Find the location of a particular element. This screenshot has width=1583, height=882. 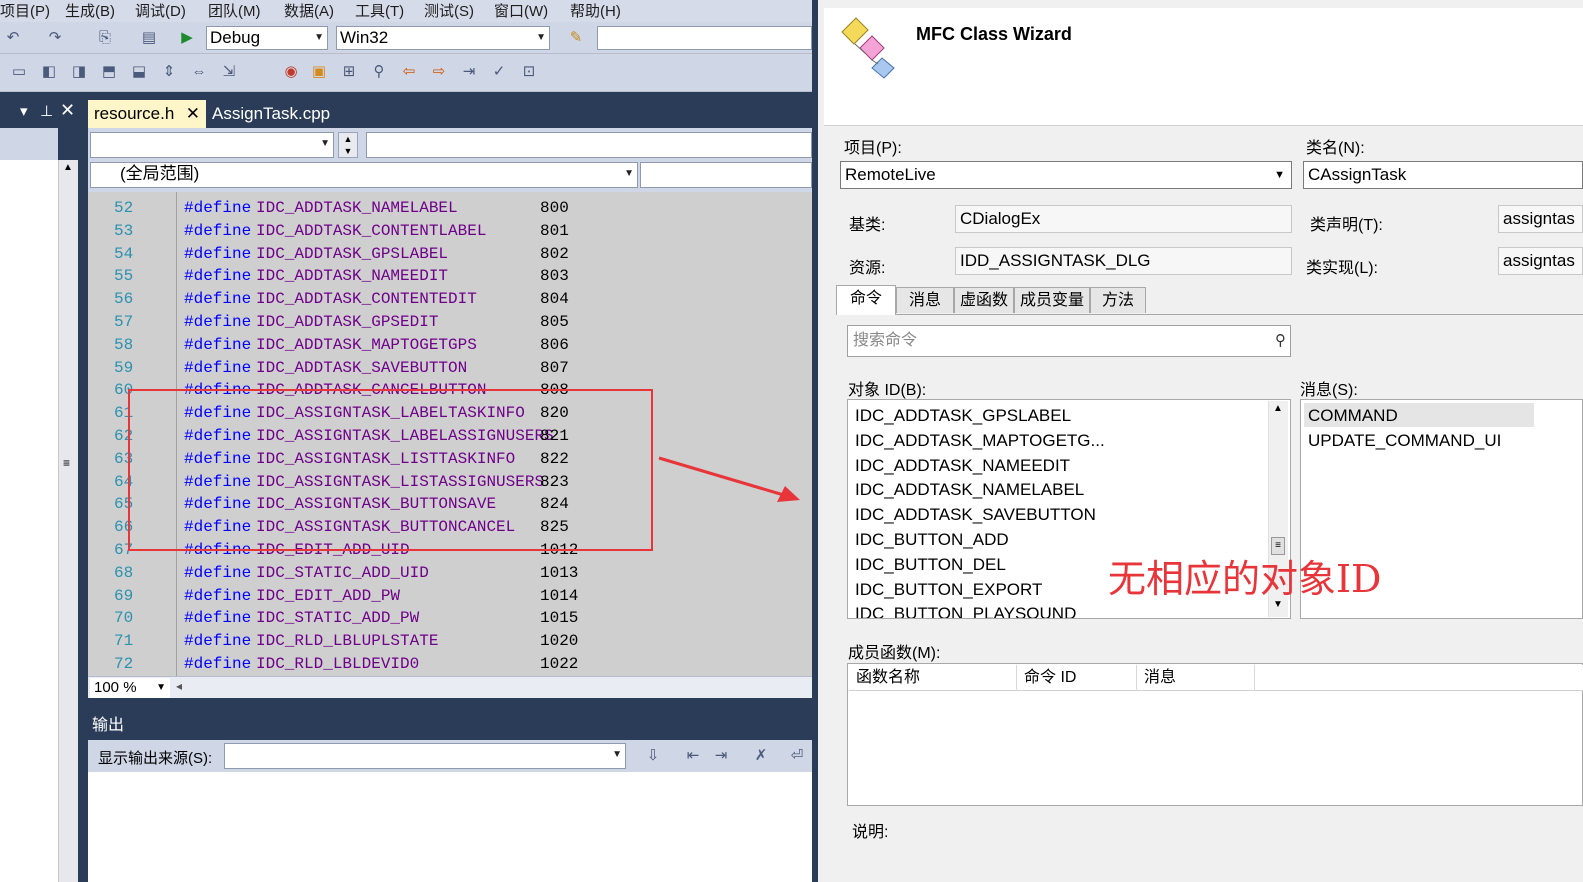

symbol-select is located at coordinates (726, 175).